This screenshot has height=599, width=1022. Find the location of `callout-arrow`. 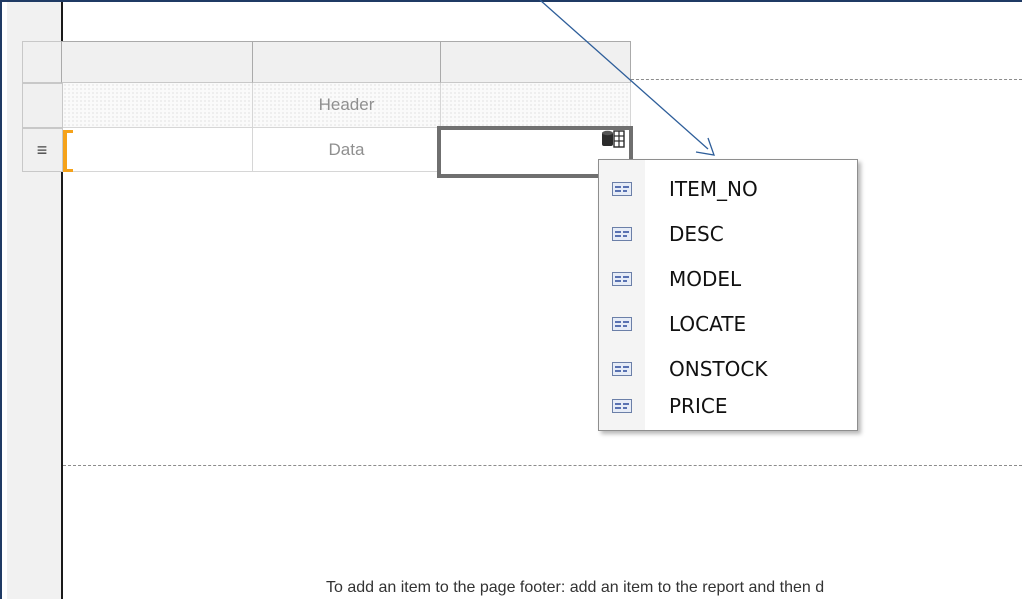

callout-arrow is located at coordinates (627, 78).